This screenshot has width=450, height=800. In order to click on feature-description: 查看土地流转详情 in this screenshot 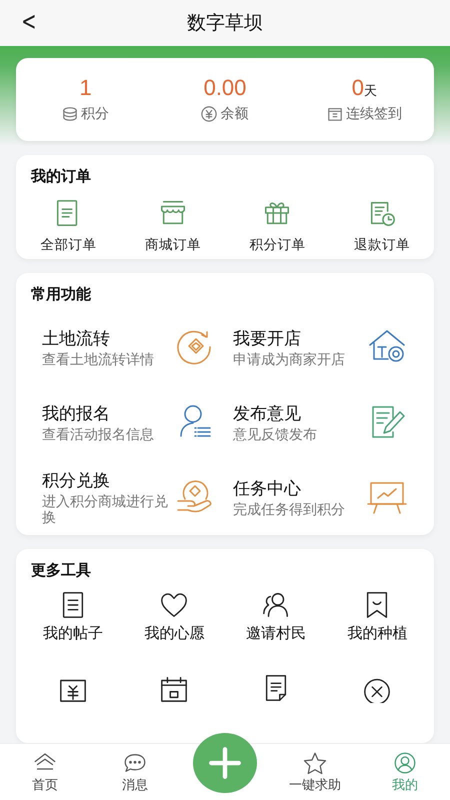, I will do `click(98, 360)`.